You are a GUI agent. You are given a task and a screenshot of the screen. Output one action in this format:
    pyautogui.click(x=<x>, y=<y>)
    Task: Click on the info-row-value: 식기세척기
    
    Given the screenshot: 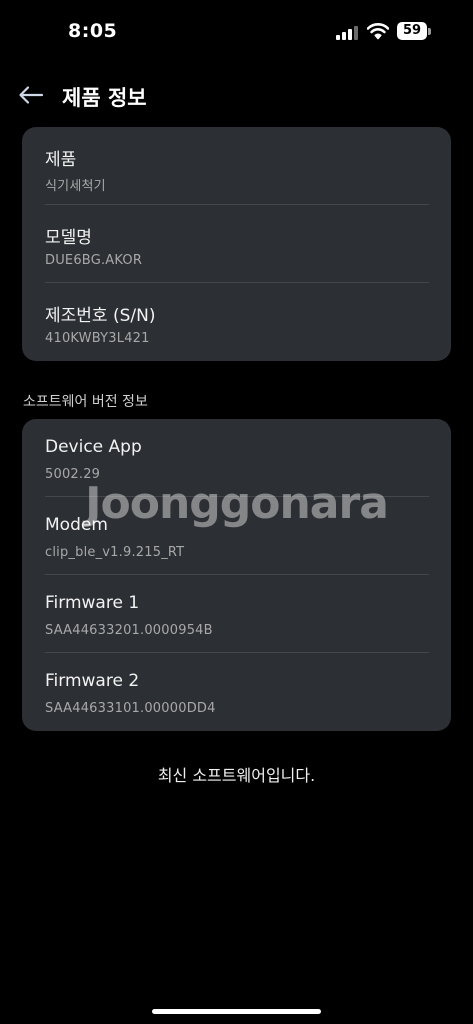 What is the action you would take?
    pyautogui.click(x=75, y=186)
    